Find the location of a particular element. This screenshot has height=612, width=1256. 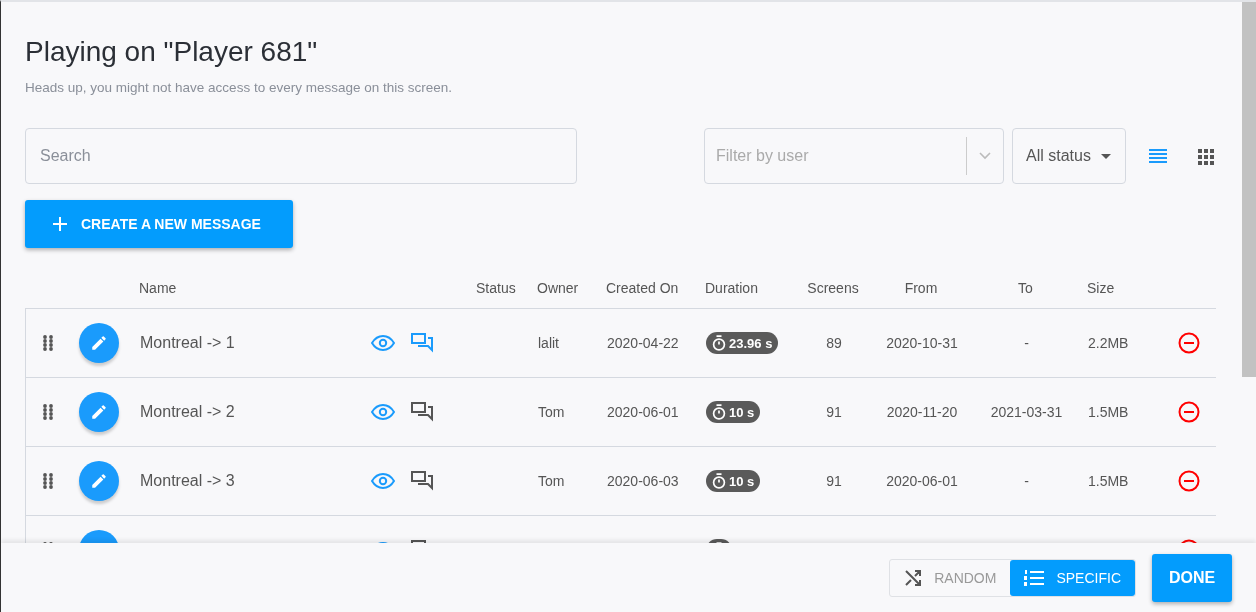

column-header: Status is located at coordinates (496, 288).